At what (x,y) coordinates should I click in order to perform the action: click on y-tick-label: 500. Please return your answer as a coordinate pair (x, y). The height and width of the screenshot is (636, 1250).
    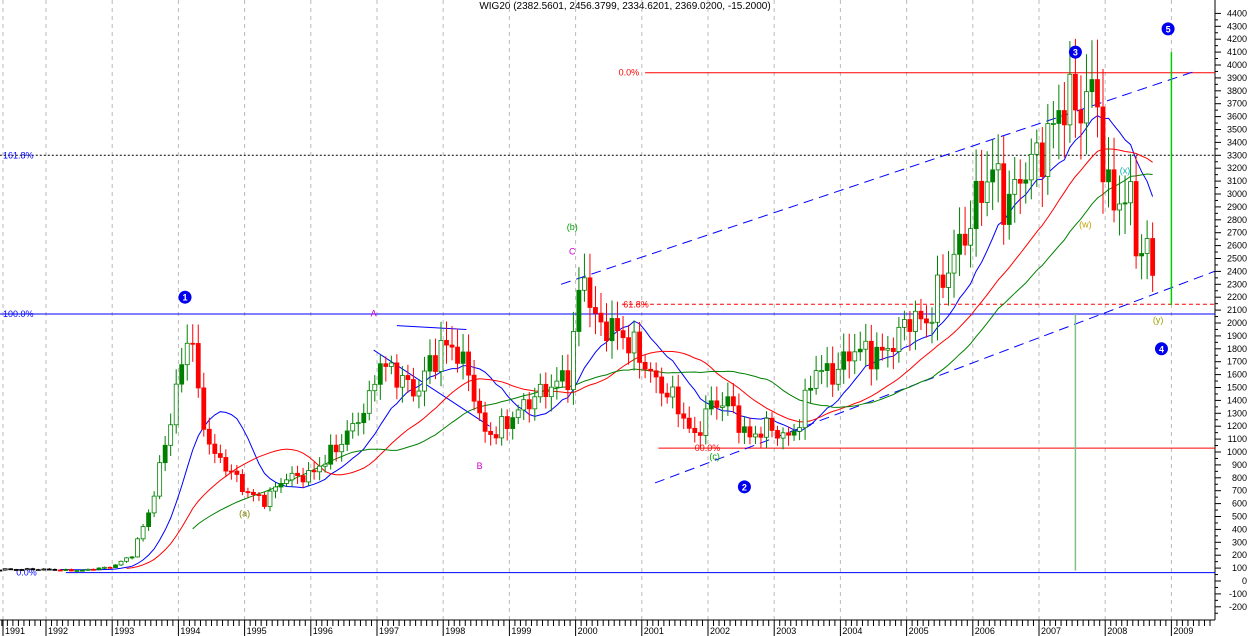
    Looking at the image, I should click on (1239, 517).